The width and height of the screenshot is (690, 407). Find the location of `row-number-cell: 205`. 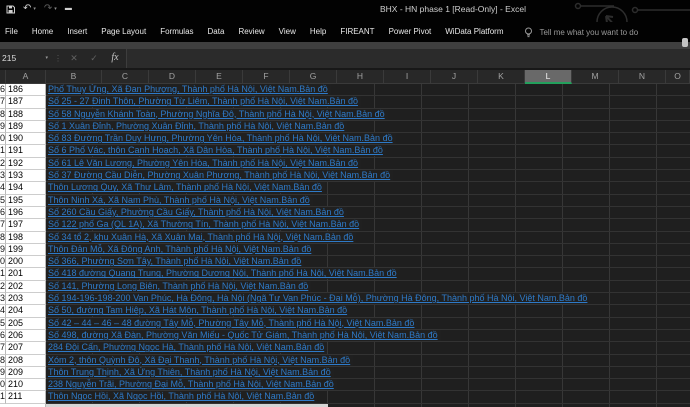

row-number-cell: 205 is located at coordinates (26, 323).